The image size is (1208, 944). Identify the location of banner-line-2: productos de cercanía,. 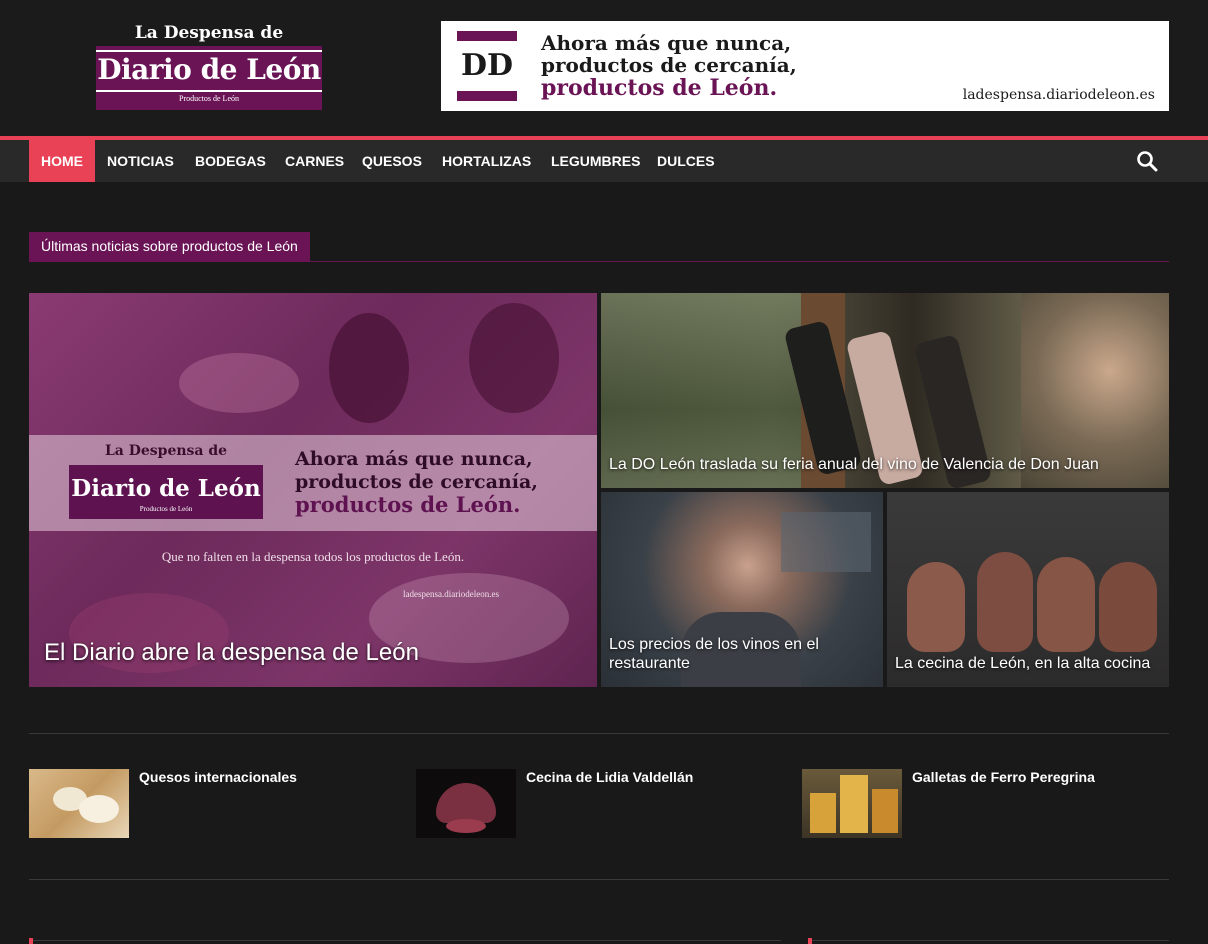
(669, 65).